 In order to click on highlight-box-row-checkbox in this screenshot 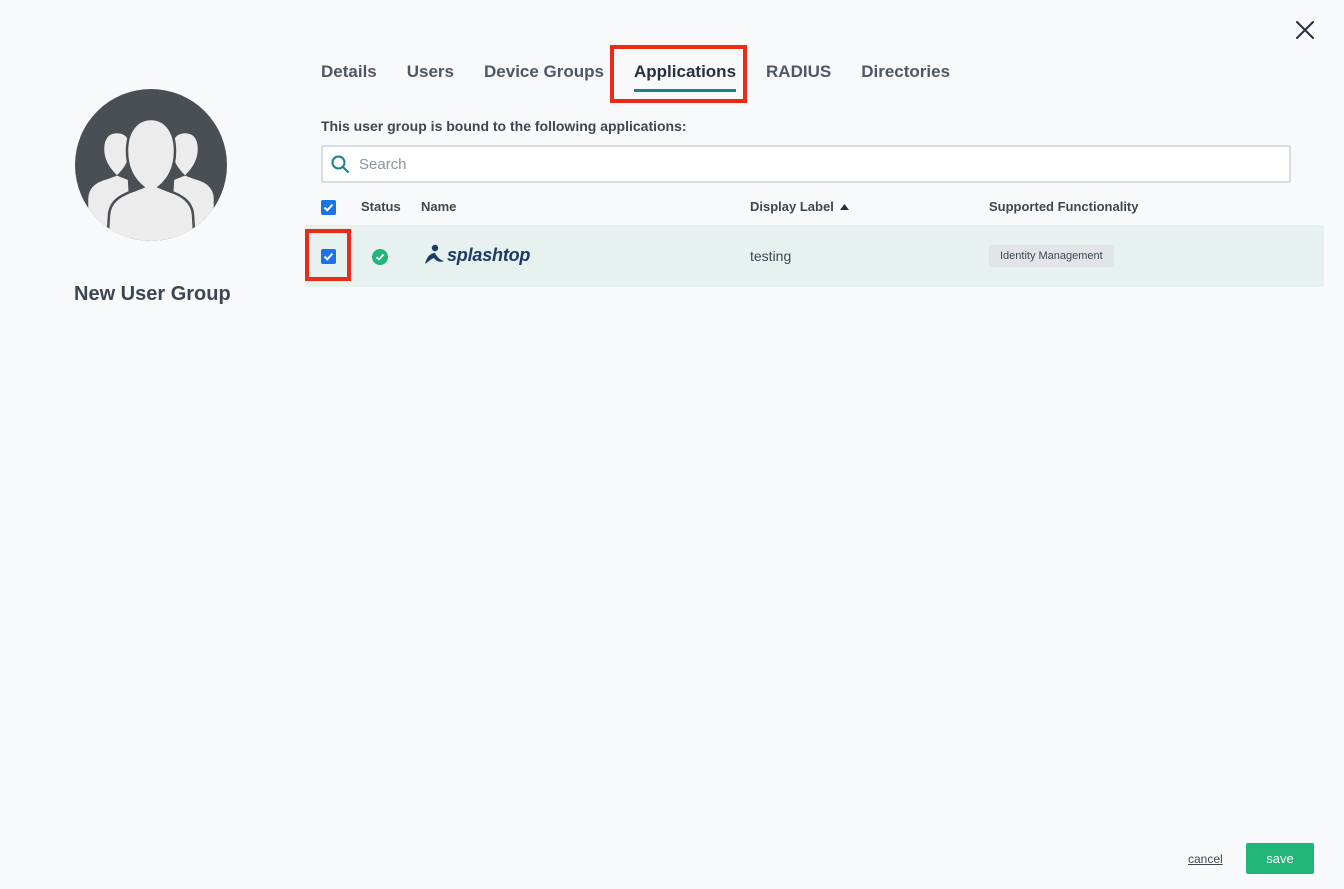, I will do `click(328, 255)`.